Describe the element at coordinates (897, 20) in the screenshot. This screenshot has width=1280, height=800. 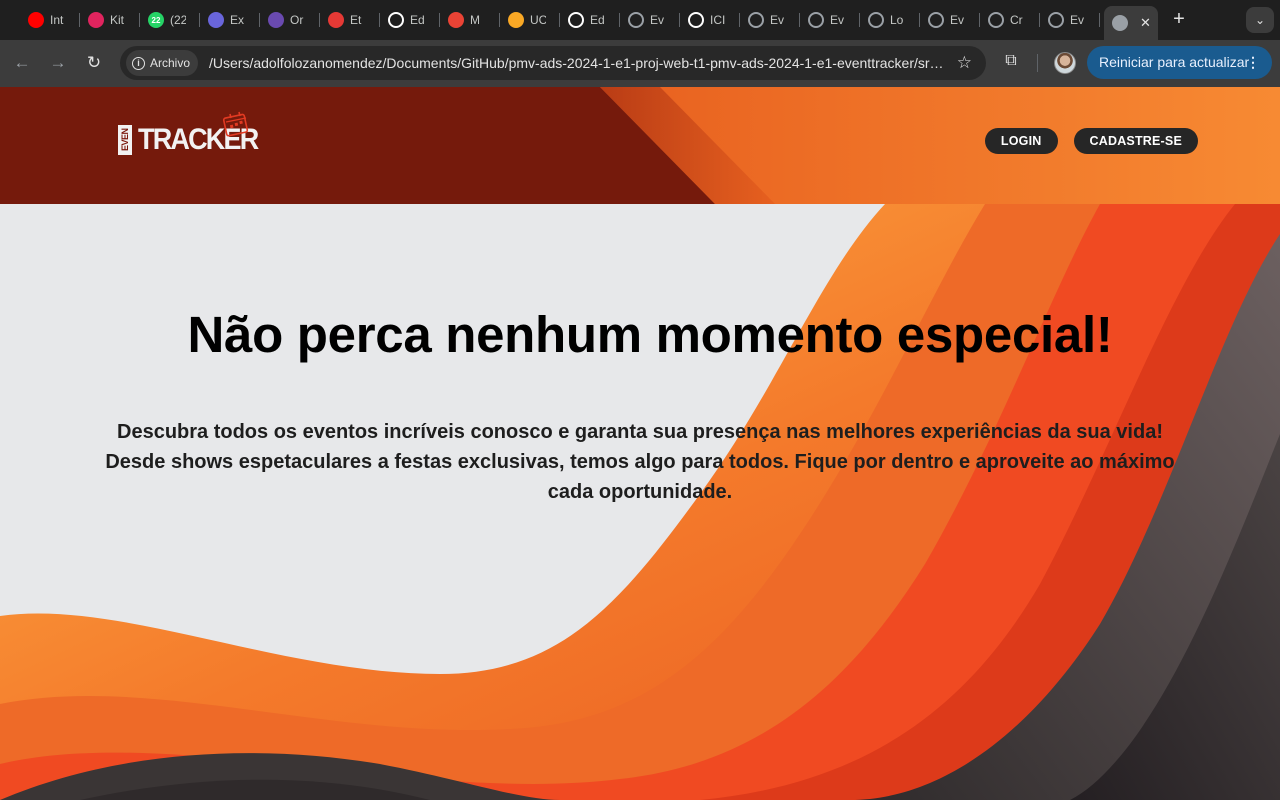
I see `tab-title: Lo` at that location.